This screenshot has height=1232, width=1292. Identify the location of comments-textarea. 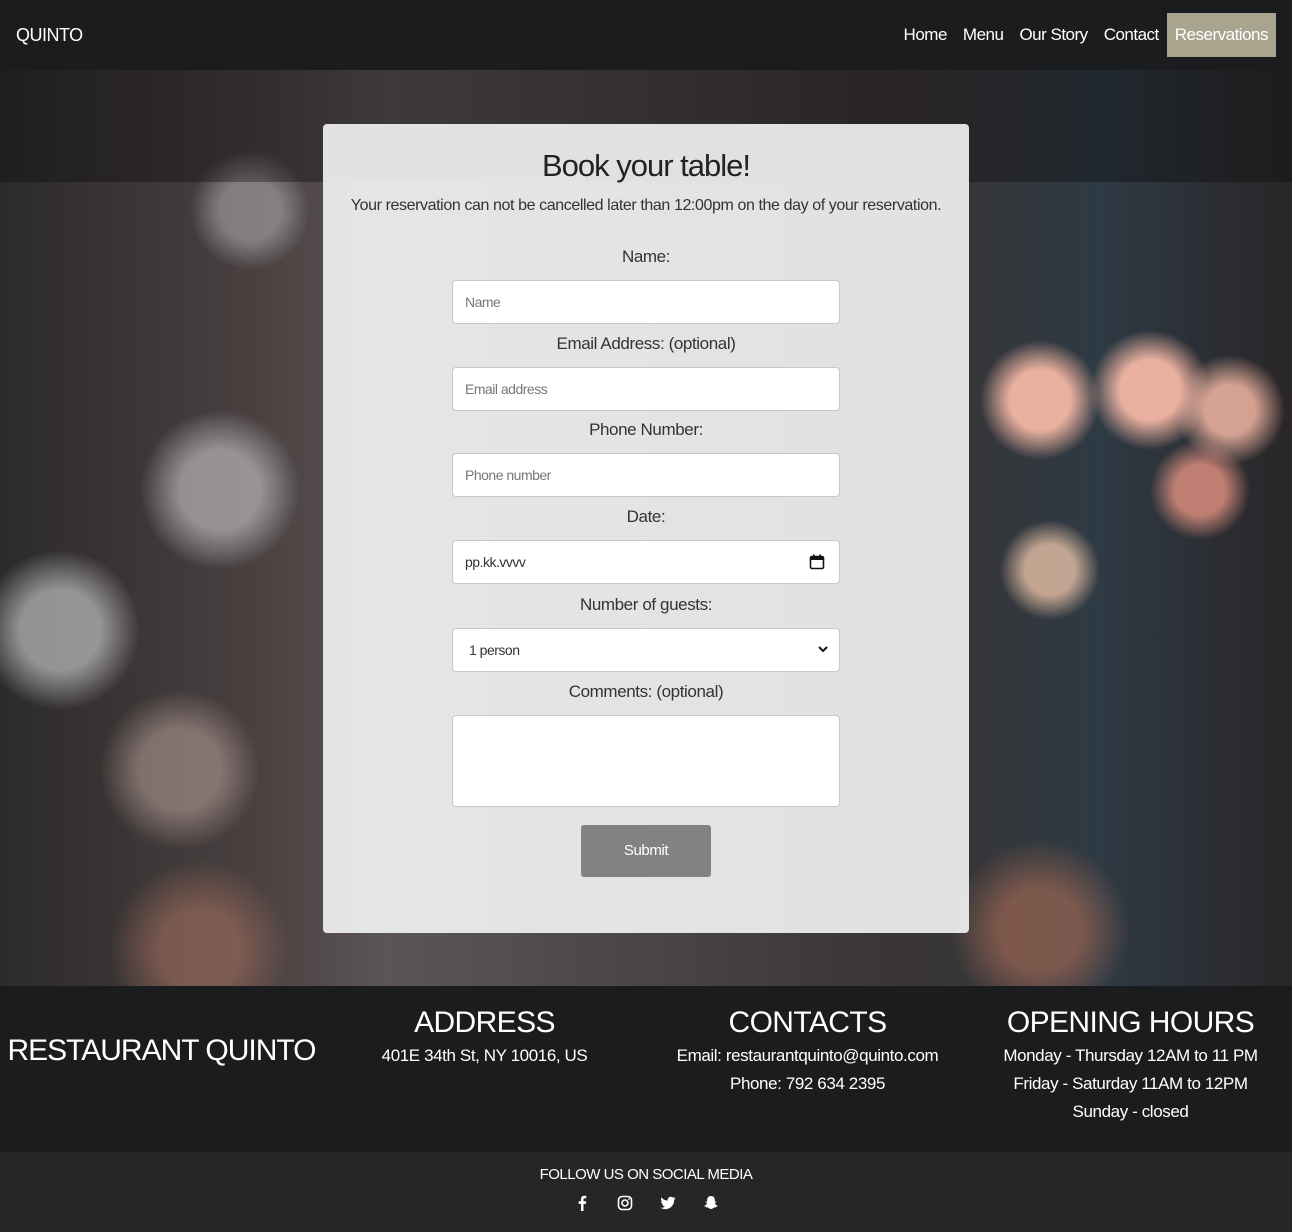
(646, 761).